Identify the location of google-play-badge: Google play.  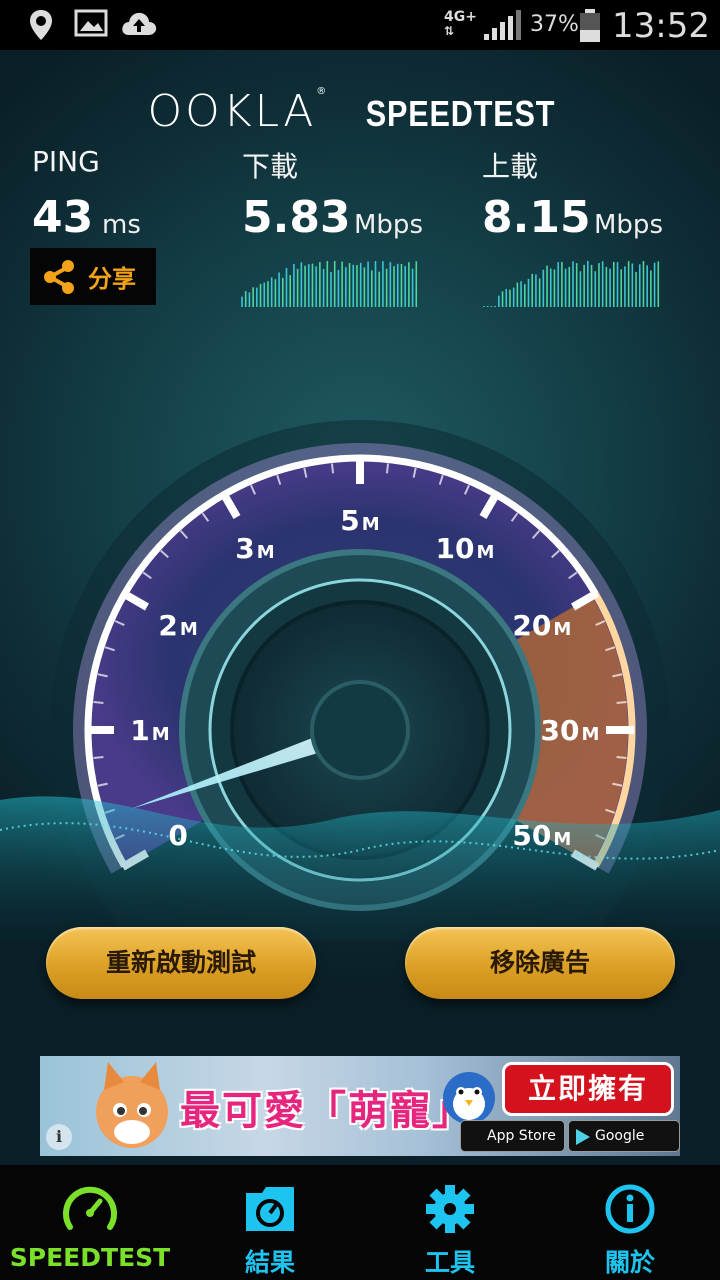
(624, 1136).